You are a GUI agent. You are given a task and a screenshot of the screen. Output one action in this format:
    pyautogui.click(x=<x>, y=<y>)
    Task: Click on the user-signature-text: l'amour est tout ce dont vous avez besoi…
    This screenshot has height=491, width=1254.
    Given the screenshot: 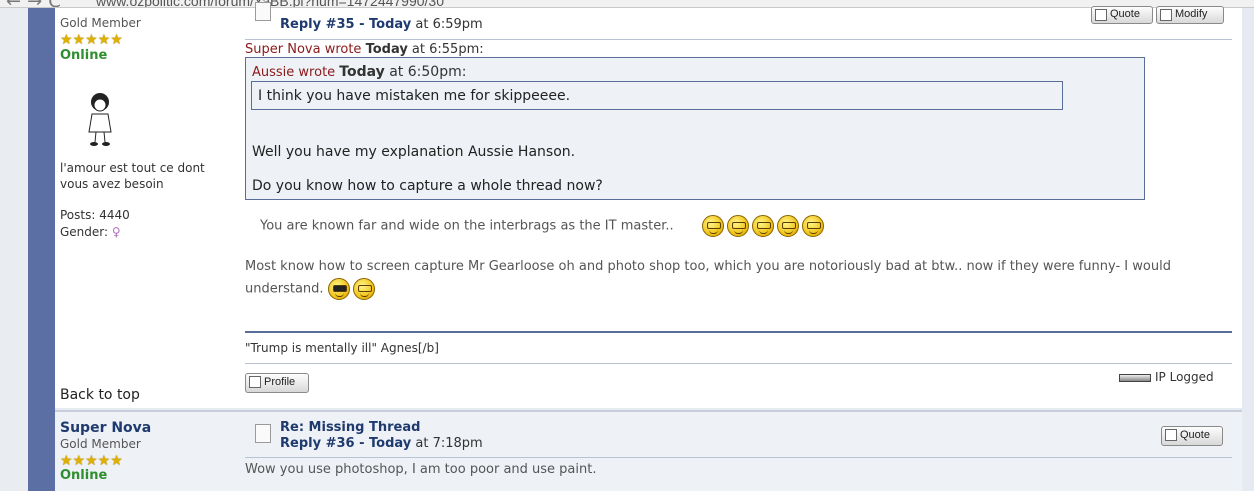 What is the action you would take?
    pyautogui.click(x=132, y=176)
    